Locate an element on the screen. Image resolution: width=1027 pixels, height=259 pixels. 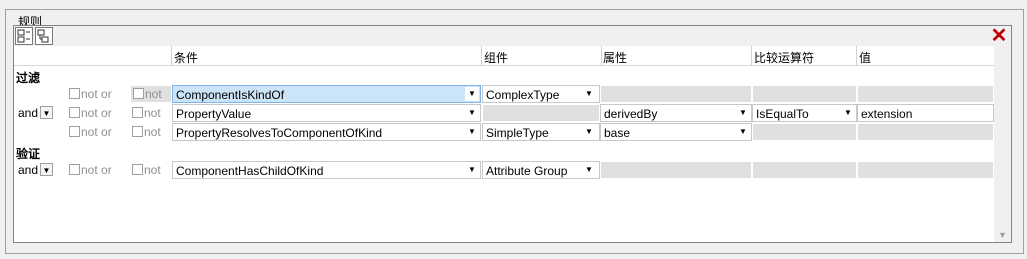
column-header: 条件 组件 属性 比较运算符 值 is located at coordinates (504, 56).